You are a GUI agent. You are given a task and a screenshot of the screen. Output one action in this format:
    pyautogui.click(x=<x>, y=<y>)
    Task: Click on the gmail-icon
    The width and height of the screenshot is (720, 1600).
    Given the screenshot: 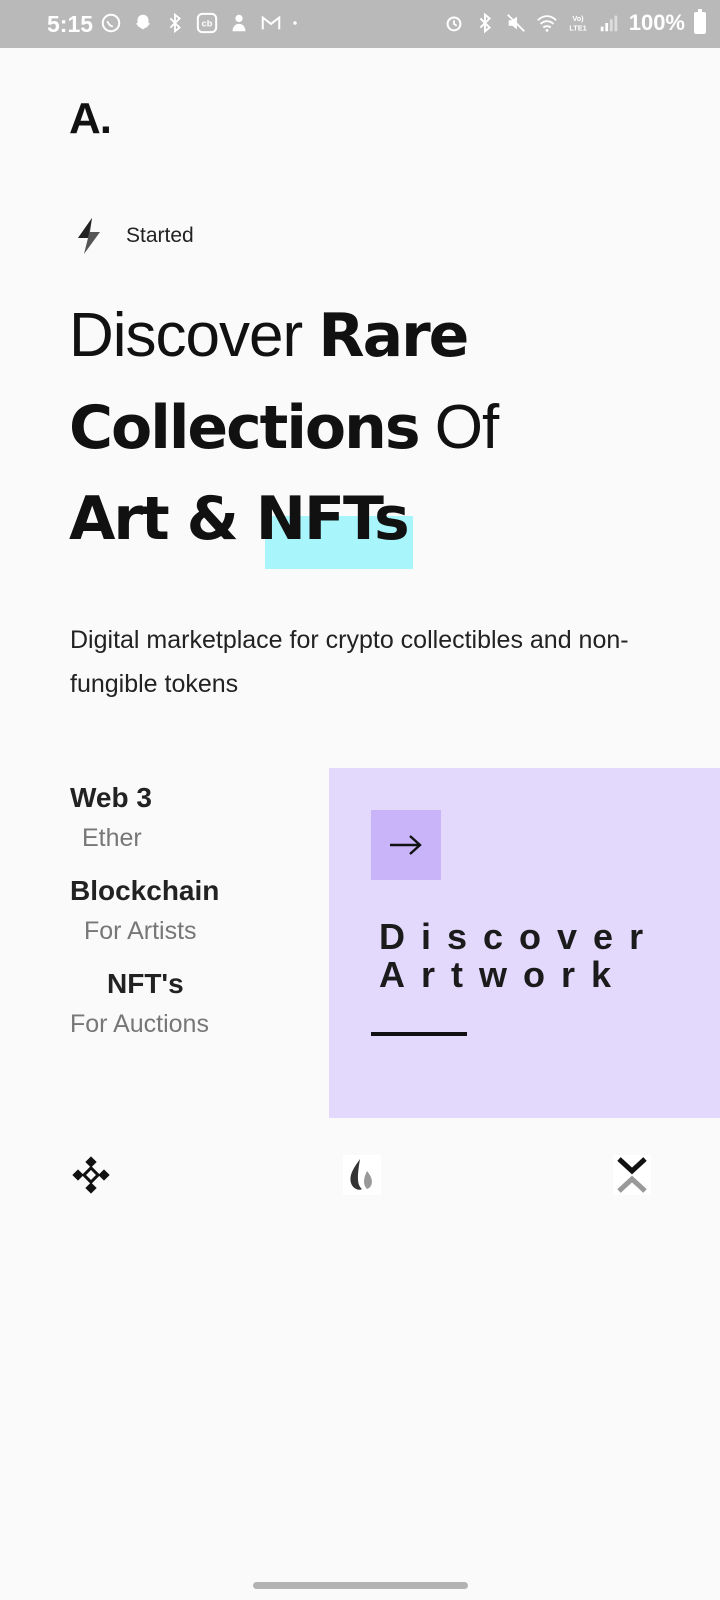 What is the action you would take?
    pyautogui.click(x=271, y=22)
    